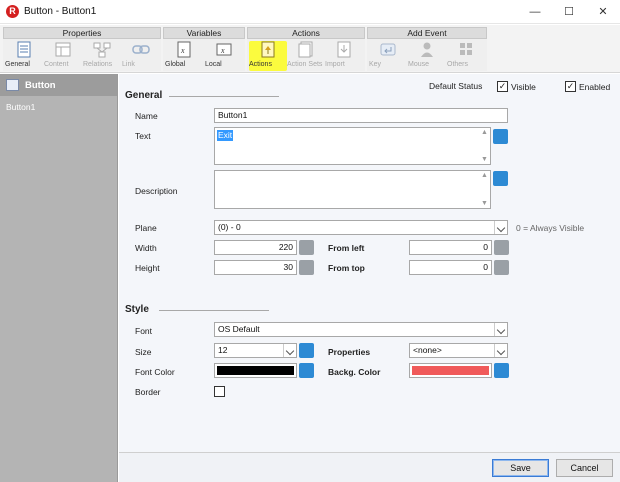 The height and width of the screenshot is (482, 620). Describe the element at coordinates (306, 370) in the screenshot. I see `font-color-picker-icon` at that location.